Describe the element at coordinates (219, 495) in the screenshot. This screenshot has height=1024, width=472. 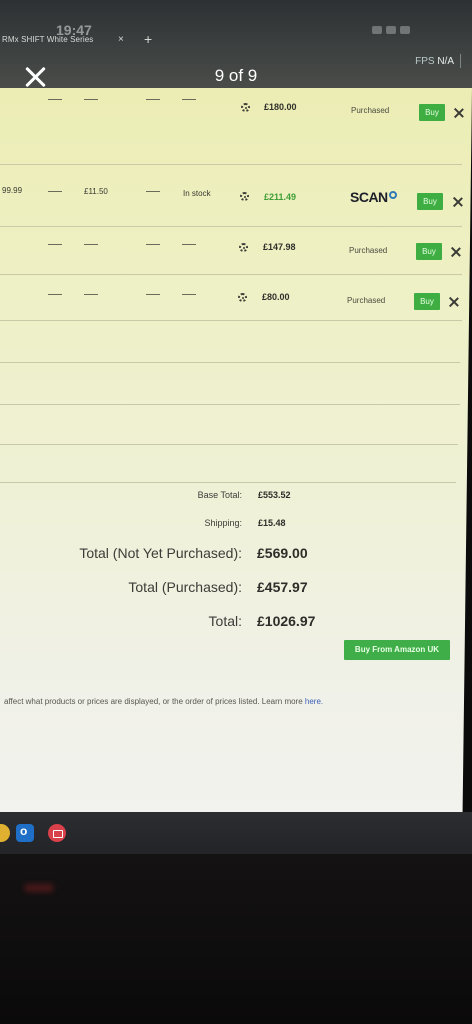
I see `base-total-label: Base Total:` at that location.